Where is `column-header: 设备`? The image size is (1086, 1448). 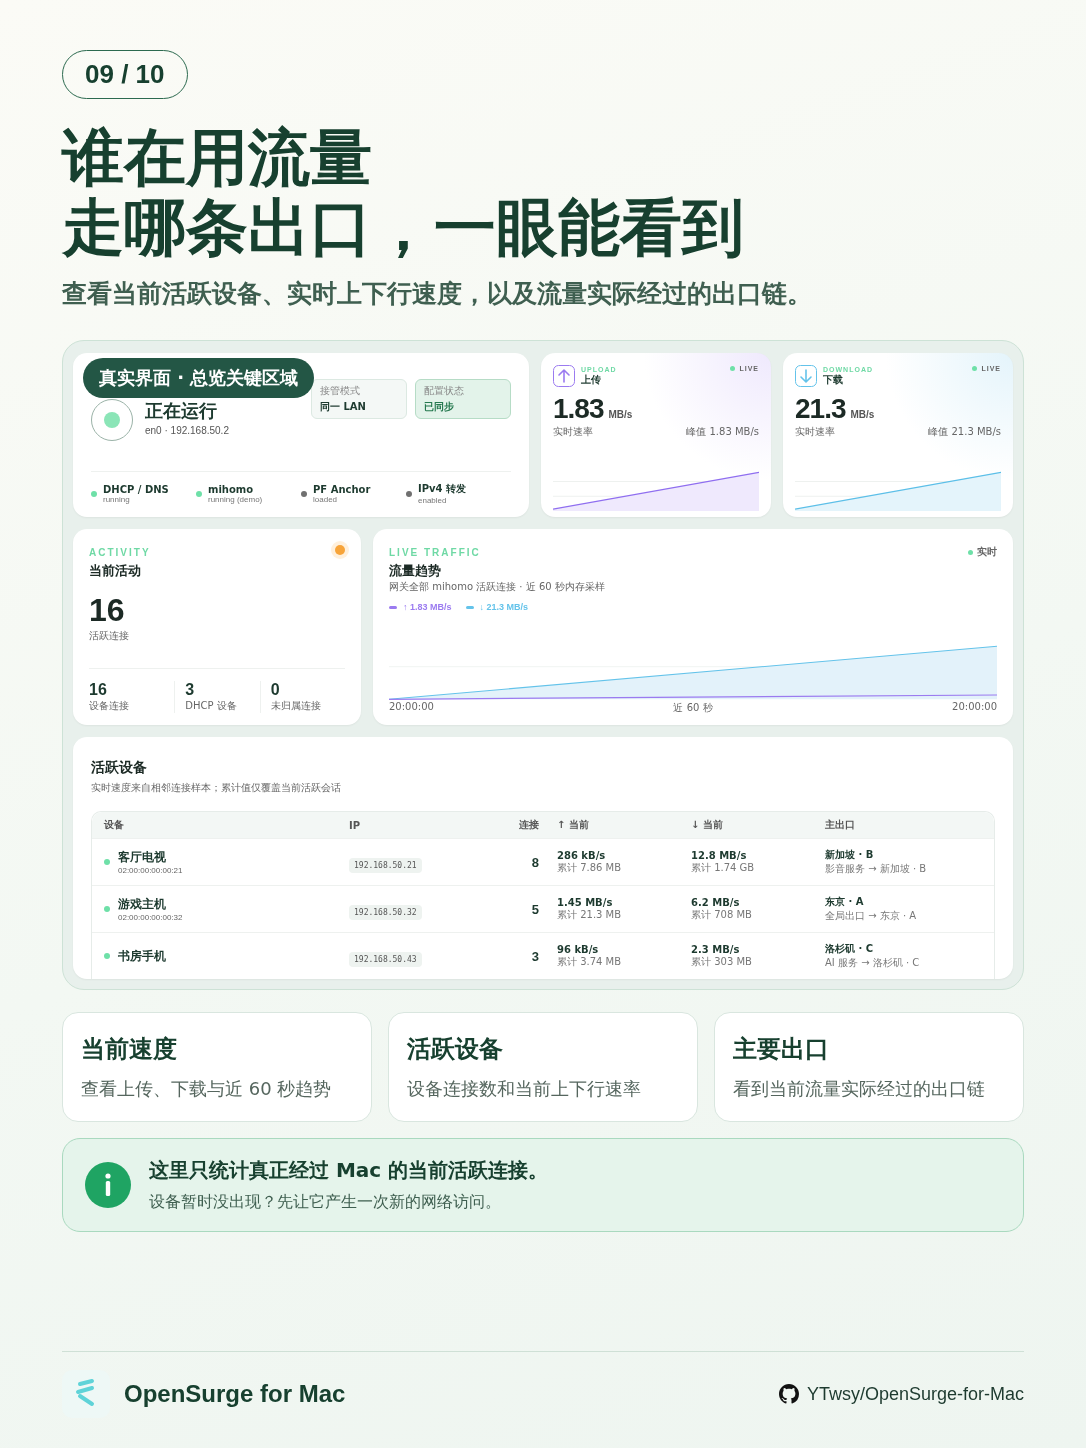
column-header: 设备 is located at coordinates (114, 825).